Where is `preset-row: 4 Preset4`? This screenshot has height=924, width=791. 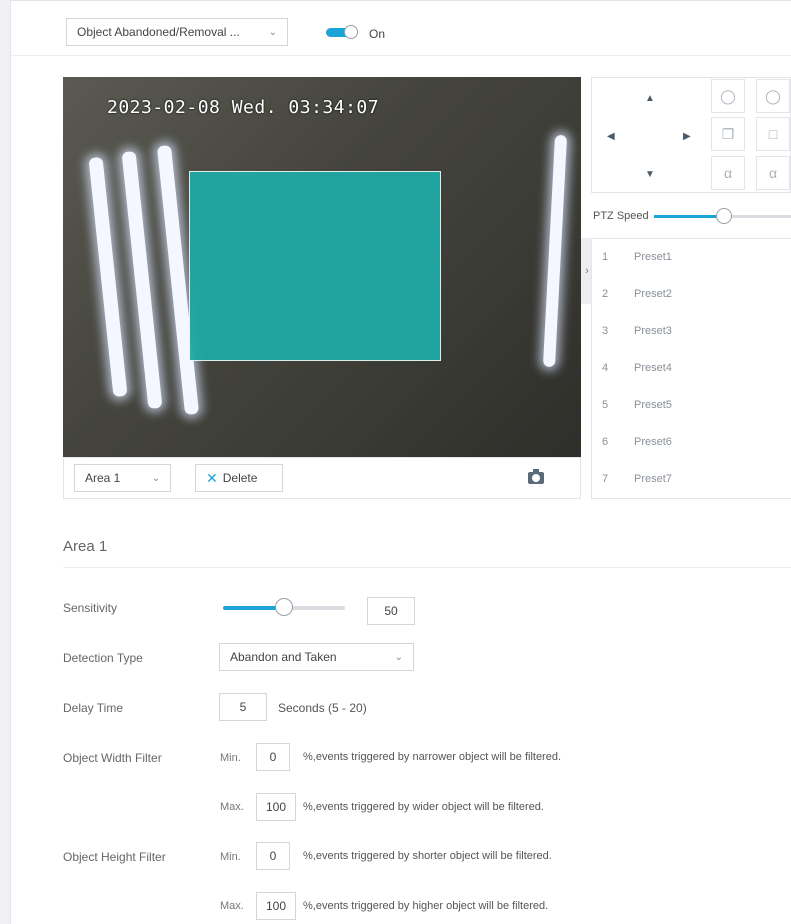
preset-row: 4 Preset4 is located at coordinates (691, 368).